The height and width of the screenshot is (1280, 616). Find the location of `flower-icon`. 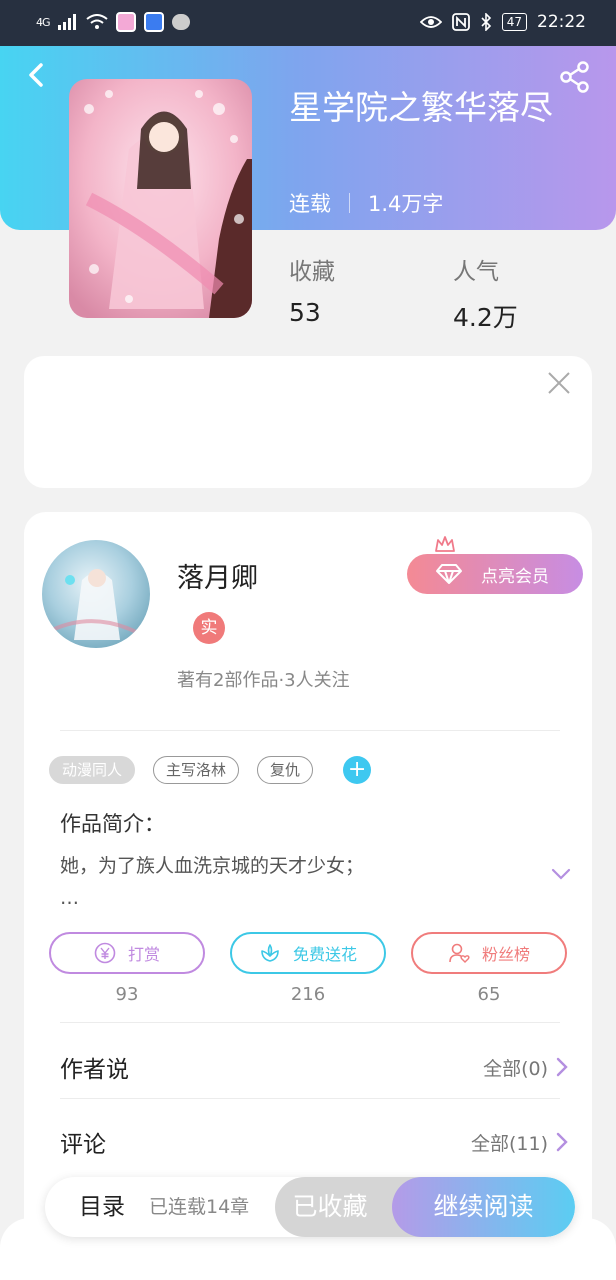

flower-icon is located at coordinates (270, 953).